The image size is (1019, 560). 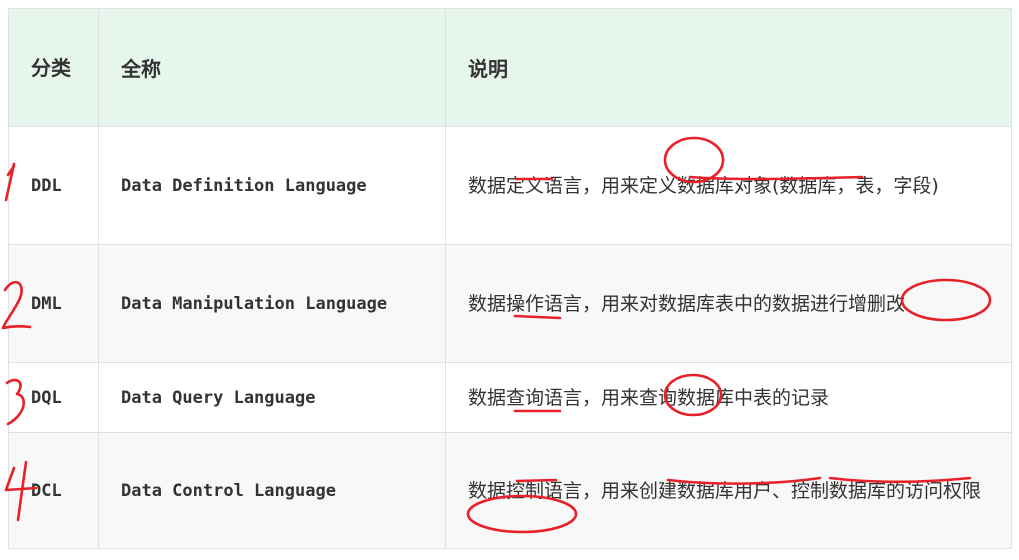 What do you see at coordinates (53, 490) in the screenshot?
I see `row-abbr: DCL` at bounding box center [53, 490].